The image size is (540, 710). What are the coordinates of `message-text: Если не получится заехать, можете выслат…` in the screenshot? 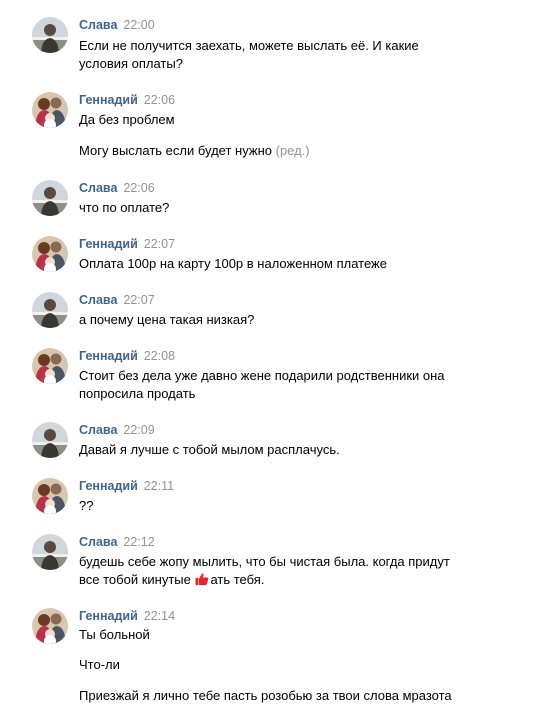 It's located at (249, 45).